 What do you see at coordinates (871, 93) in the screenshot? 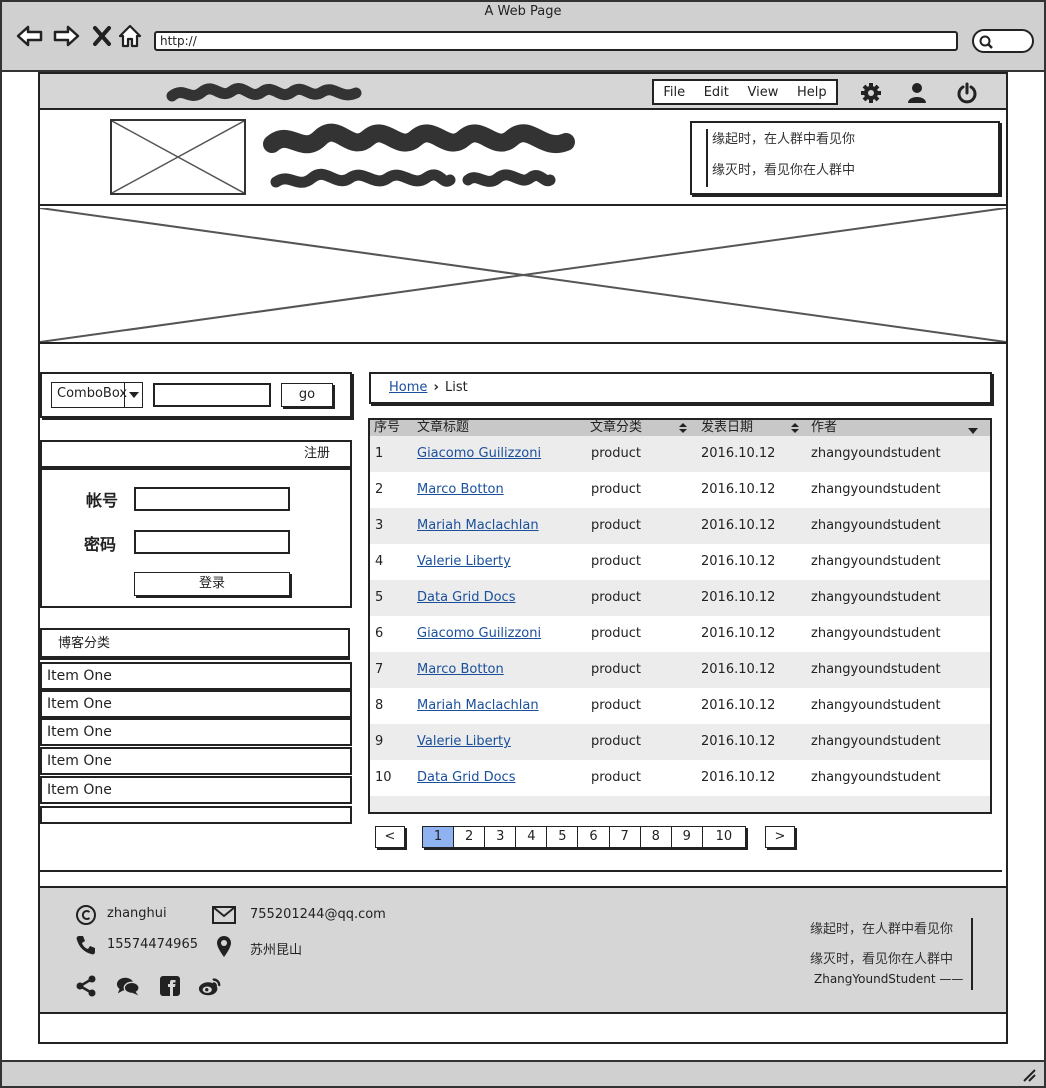
I see `settings-gear-icon` at bounding box center [871, 93].